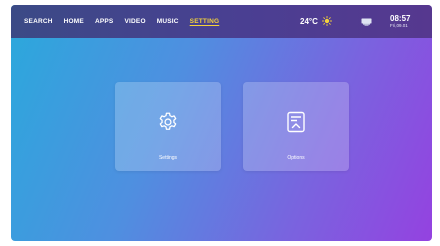 This screenshot has width=440, height=246. I want to click on options-tile-label: Options, so click(296, 158).